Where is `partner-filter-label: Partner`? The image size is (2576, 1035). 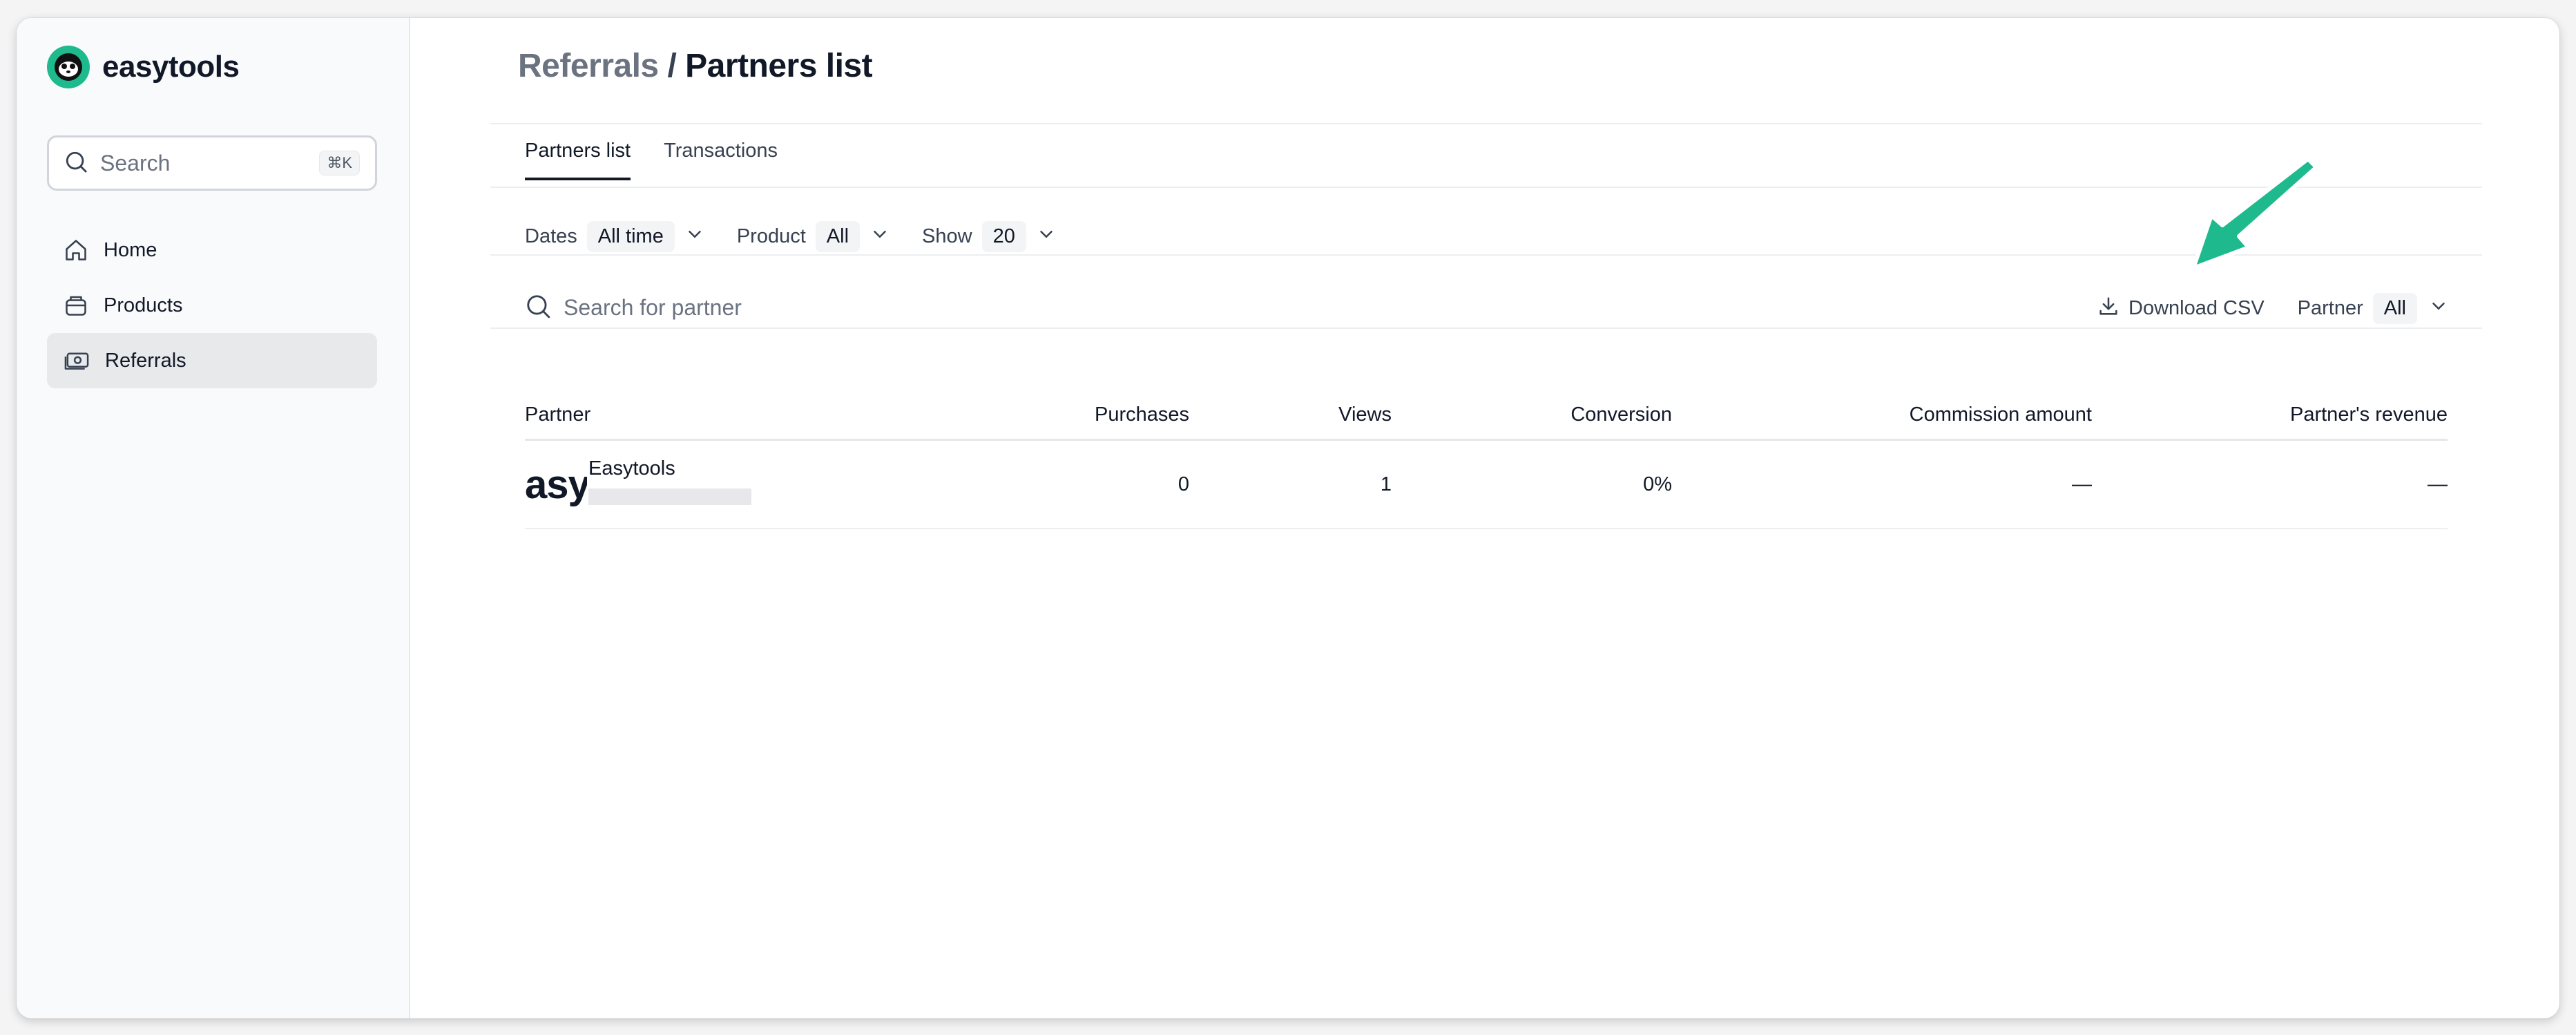
partner-filter-label: Partner is located at coordinates (2330, 308).